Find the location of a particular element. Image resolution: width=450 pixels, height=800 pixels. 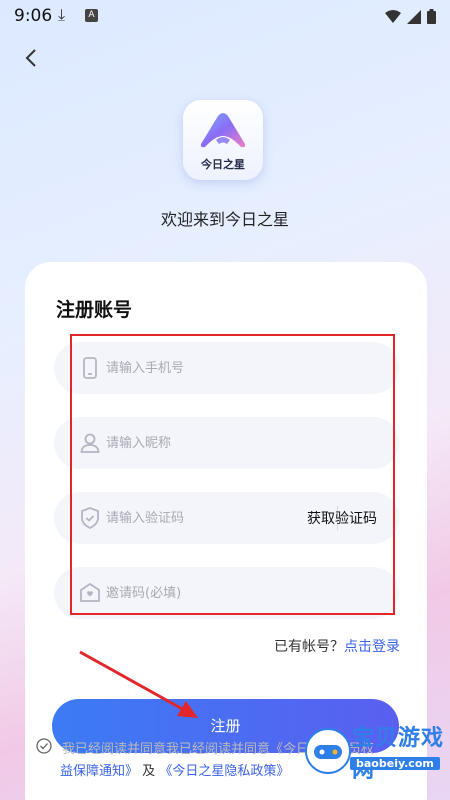

login-link: 点击登录 is located at coordinates (372, 647).